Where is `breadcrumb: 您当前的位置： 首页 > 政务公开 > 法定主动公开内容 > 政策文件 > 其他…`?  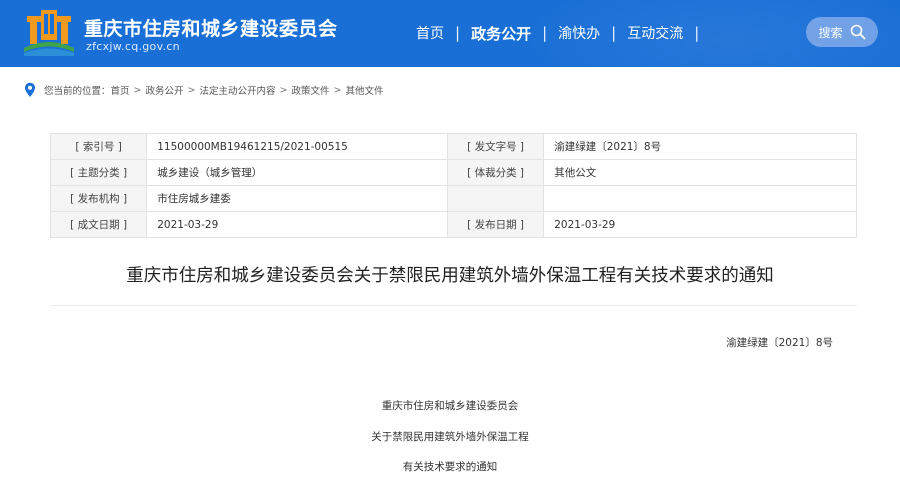
breadcrumb: 您当前的位置： 首页 > 政务公开 > 法定主动公开内容 > 政策文件 > 其他… is located at coordinates (203, 90).